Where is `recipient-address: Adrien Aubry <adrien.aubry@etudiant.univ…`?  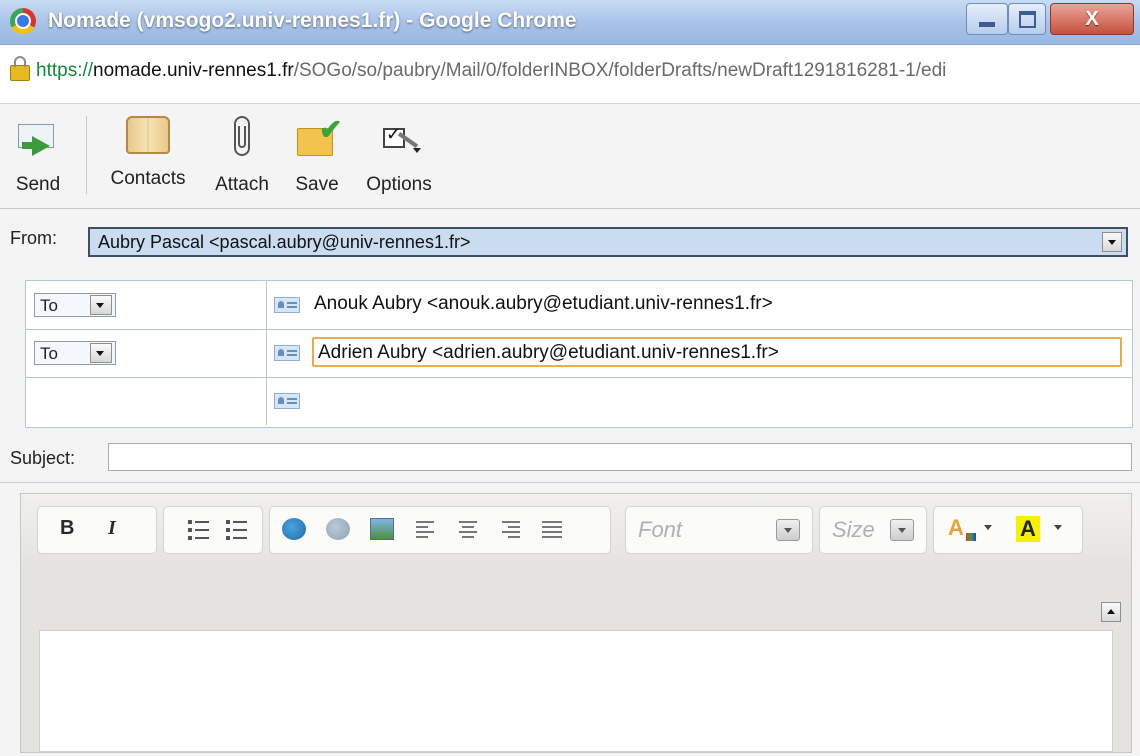 recipient-address: Adrien Aubry <adrien.aubry@etudiant.univ… is located at coordinates (548, 352).